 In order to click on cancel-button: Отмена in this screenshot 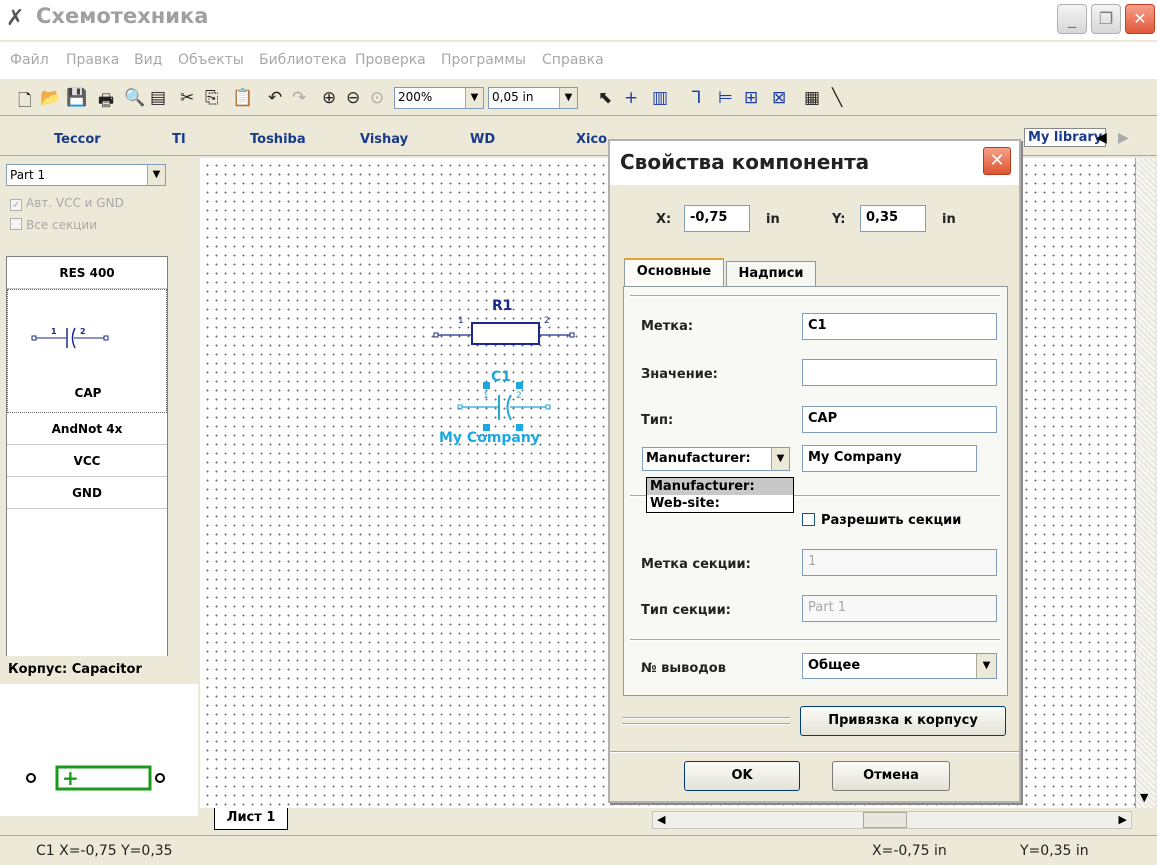, I will do `click(891, 776)`.